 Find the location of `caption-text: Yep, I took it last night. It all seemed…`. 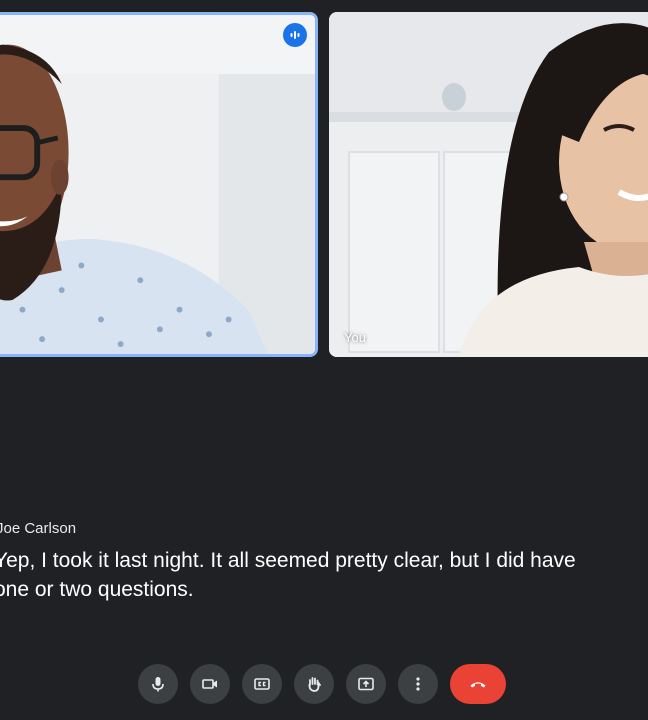

caption-text: Yep, I took it last night. It all seemed… is located at coordinates (288, 575).